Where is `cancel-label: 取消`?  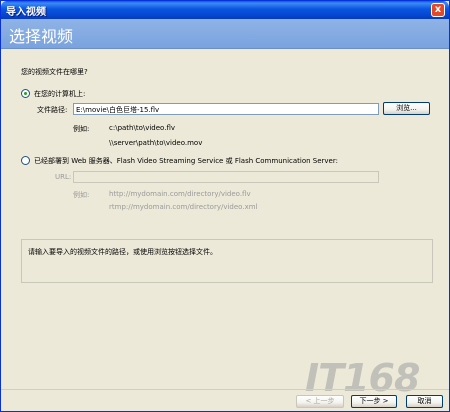
cancel-label: 取消 is located at coordinates (424, 401).